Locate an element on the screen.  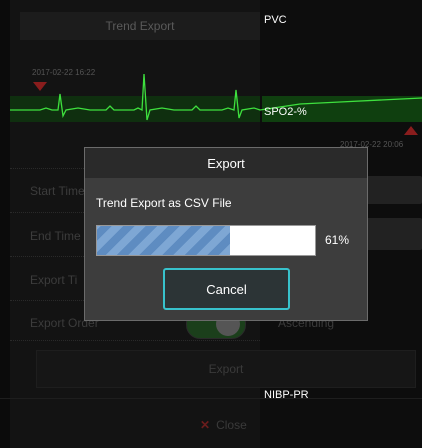
bottom-divider is located at coordinates (211, 398).